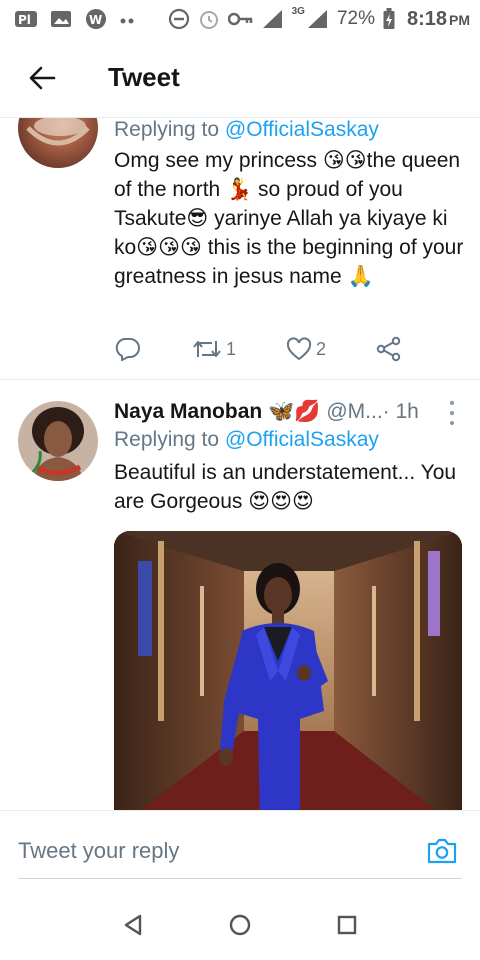  What do you see at coordinates (208, 850) in the screenshot?
I see `reply-input` at bounding box center [208, 850].